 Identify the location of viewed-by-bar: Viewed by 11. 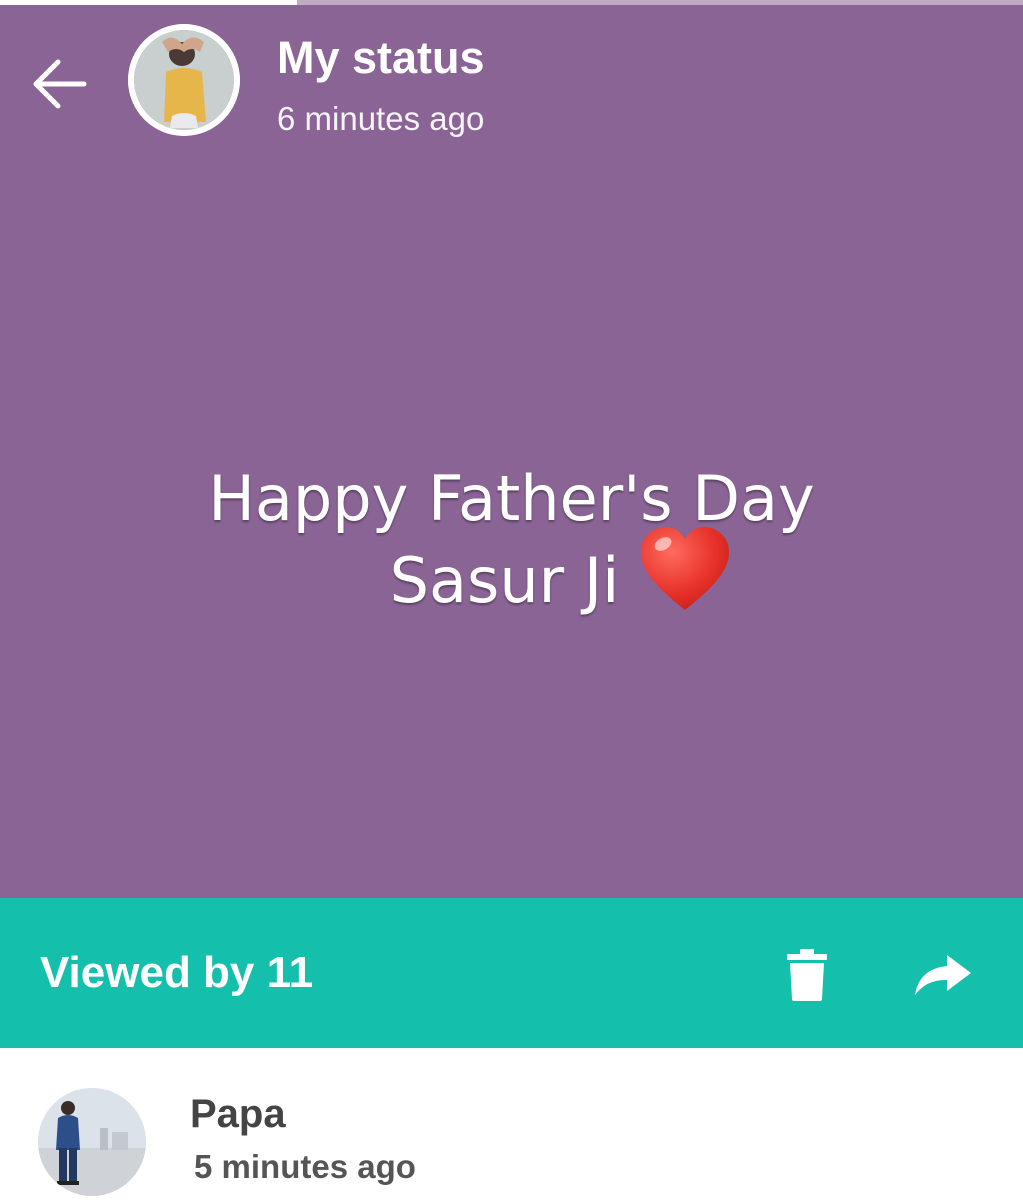
(511, 973).